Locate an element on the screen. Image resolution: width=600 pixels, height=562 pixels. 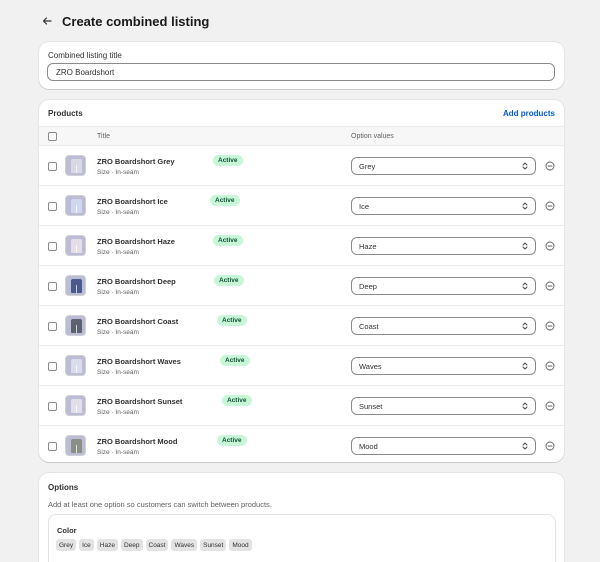
product-name: ZRO Boardshort Waves is located at coordinates (139, 361).